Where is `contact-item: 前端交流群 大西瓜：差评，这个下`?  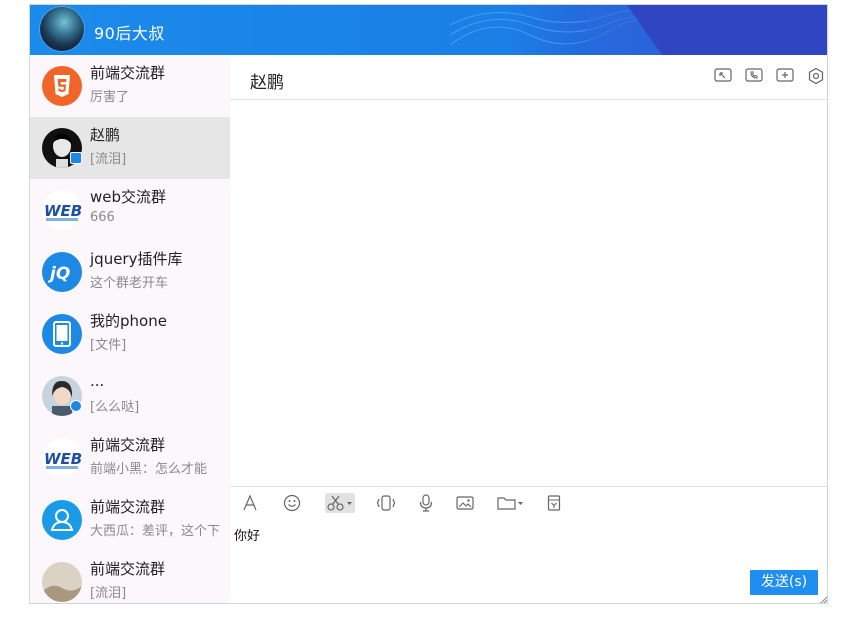
contact-item: 前端交流群 大西瓜：差评，这个下 is located at coordinates (130, 520).